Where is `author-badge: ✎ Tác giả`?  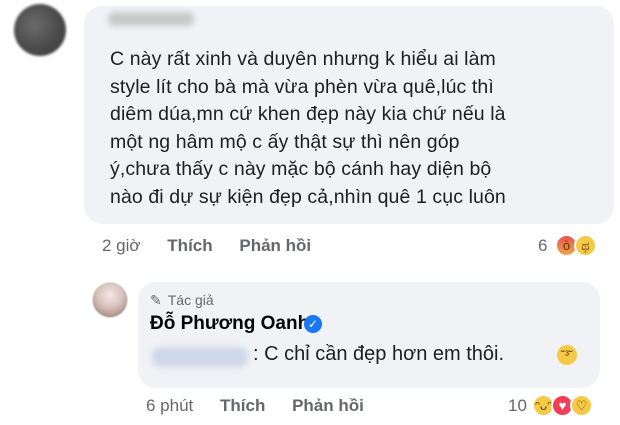 author-badge: ✎ Tác giả is located at coordinates (182, 300).